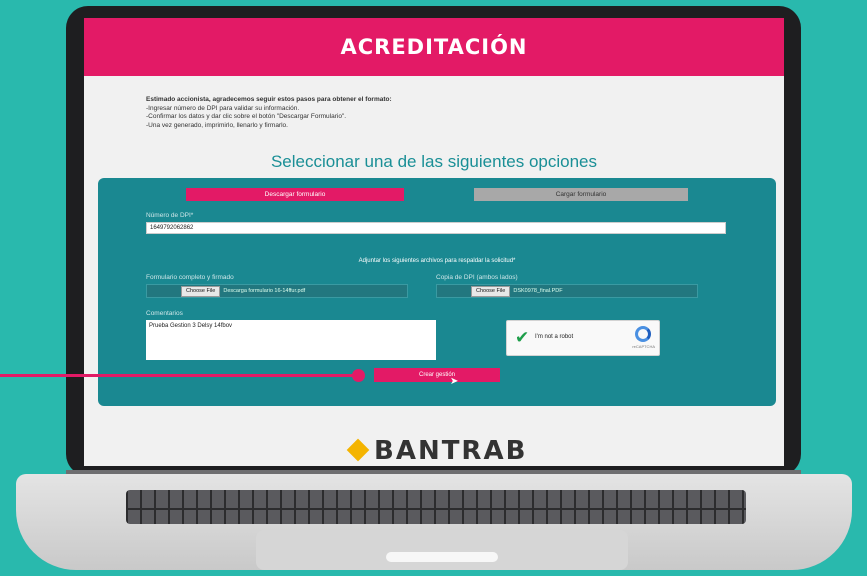 This screenshot has height=576, width=867. Describe the element at coordinates (358, 375) in the screenshot. I see `annotation-pointer-dot` at that location.